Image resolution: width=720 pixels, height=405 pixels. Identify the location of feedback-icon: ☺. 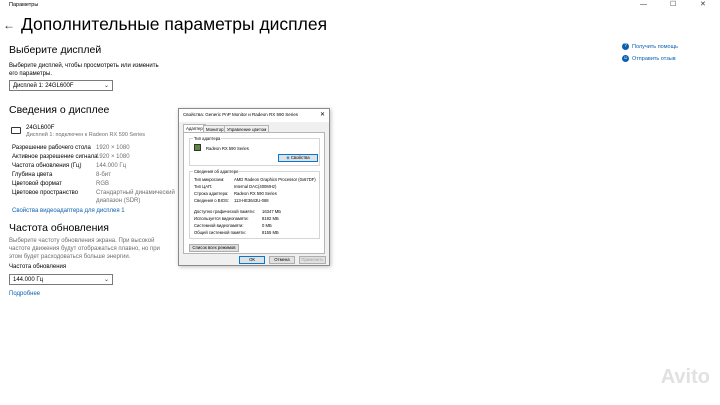
(625, 58).